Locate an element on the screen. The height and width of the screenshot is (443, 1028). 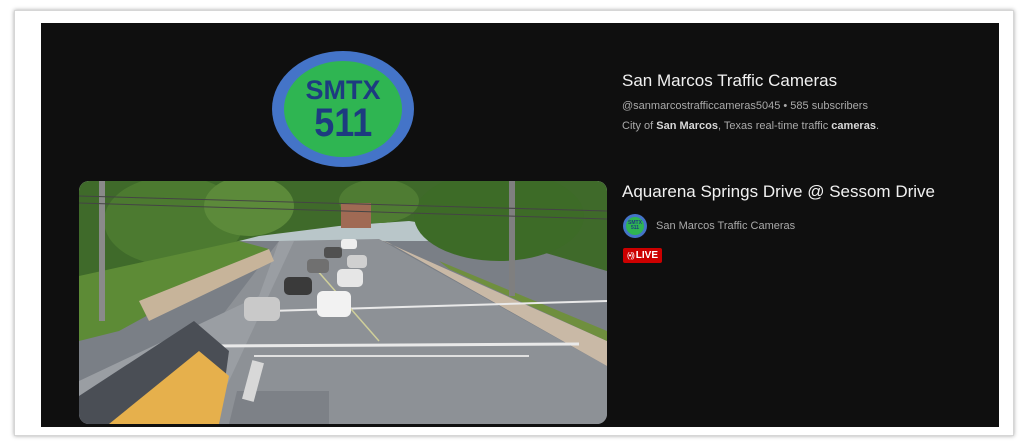
channel-handle: @sanmarcostrafficcameras5045 is located at coordinates (701, 106).